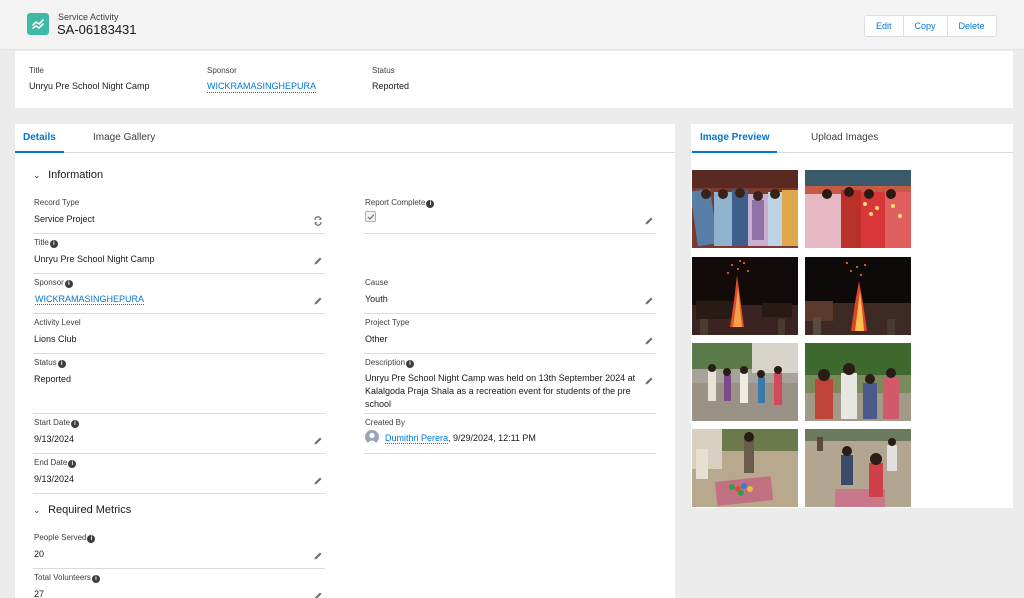  What do you see at coordinates (57, 322) in the screenshot?
I see `activity-level-label: Activity Level` at bounding box center [57, 322].